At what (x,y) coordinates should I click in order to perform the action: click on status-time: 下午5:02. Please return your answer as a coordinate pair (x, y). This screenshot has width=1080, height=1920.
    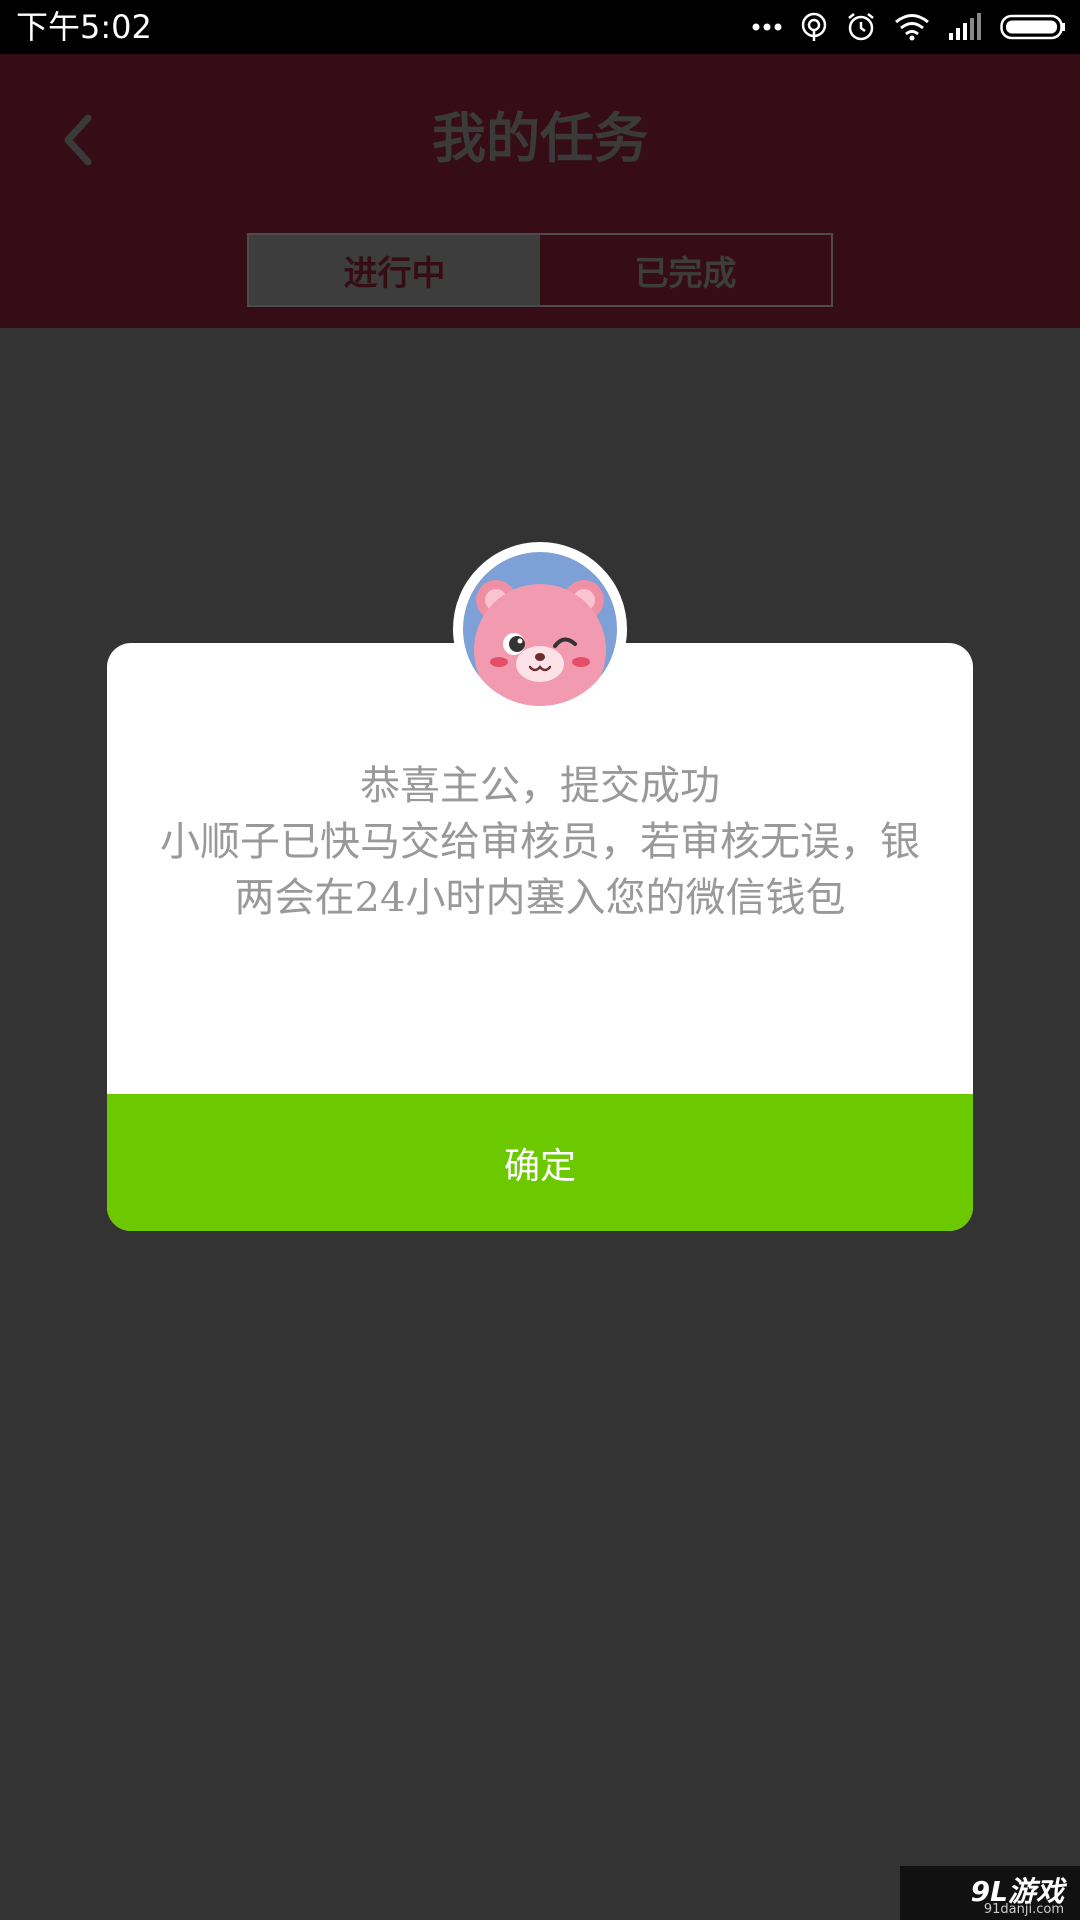
    Looking at the image, I should click on (84, 27).